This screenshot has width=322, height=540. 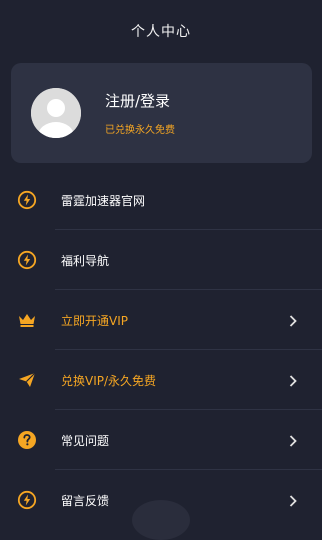 I want to click on menu-item-label: 常见问题, so click(x=85, y=440).